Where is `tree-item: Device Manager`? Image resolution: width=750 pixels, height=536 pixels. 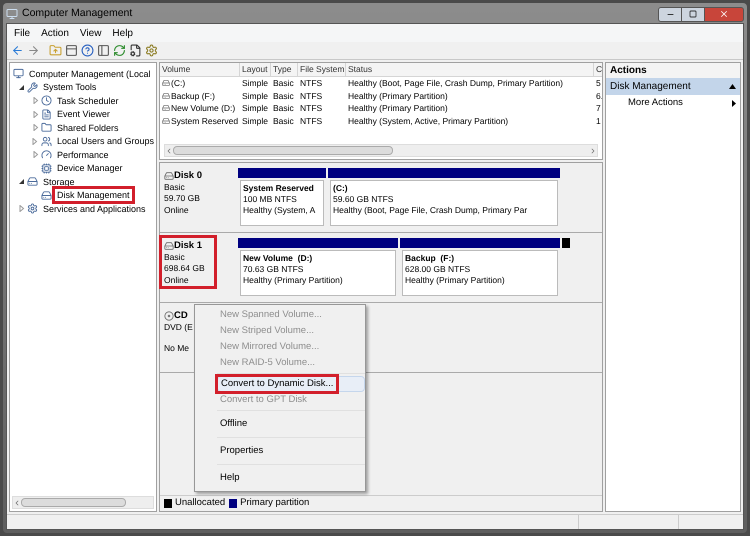 tree-item: Device Manager is located at coordinates (90, 168).